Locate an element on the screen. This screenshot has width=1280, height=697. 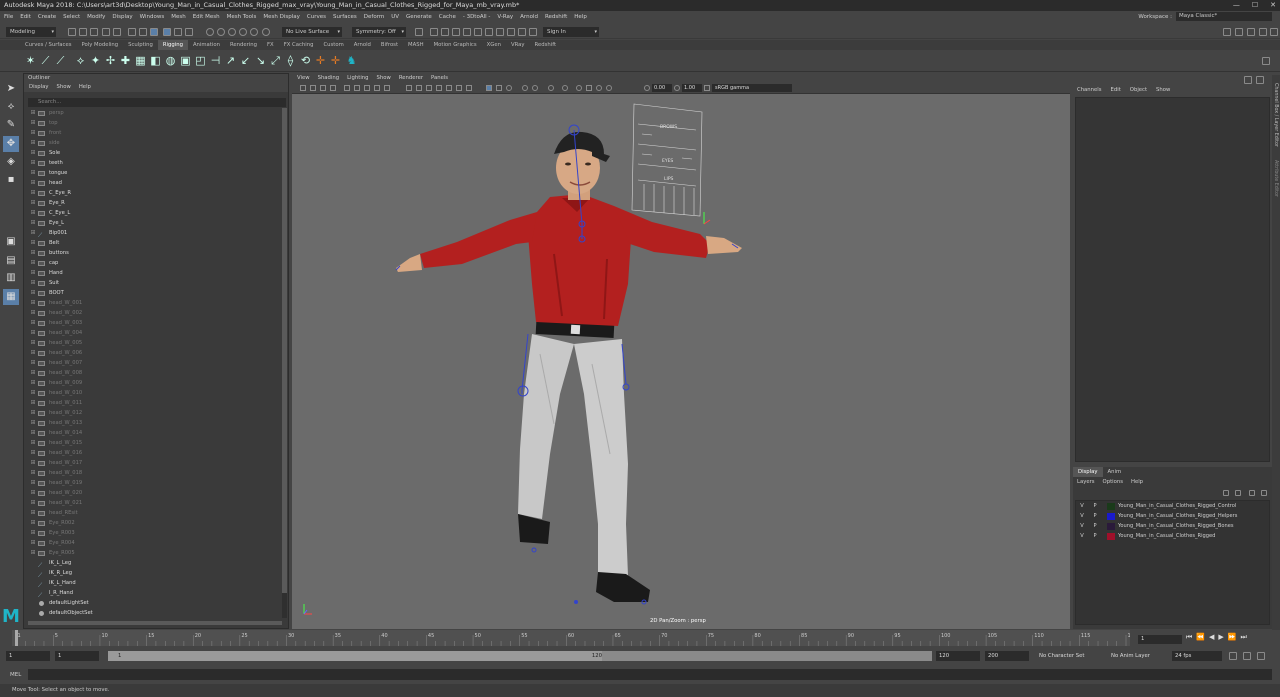
character-set-dropdown: No Character Set is located at coordinates (1070, 656).